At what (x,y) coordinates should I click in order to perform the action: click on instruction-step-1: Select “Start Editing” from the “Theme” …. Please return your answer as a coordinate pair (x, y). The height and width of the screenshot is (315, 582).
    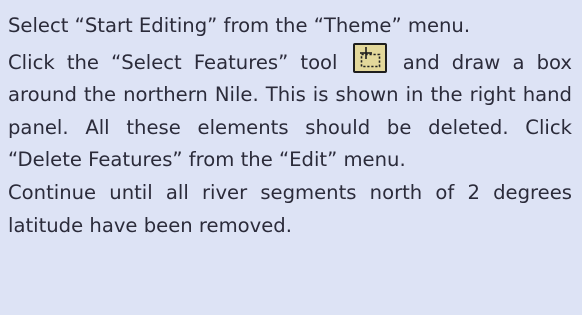
    Looking at the image, I should click on (290, 26).